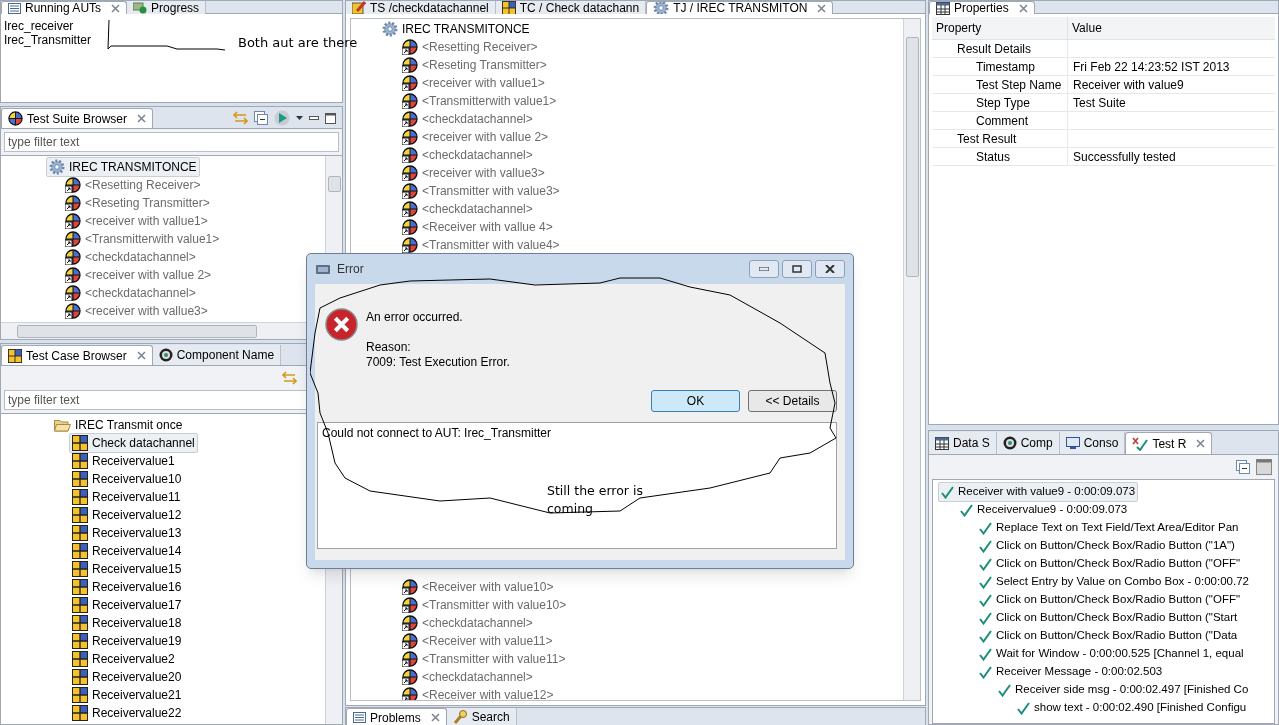 The width and height of the screenshot is (1279, 725). What do you see at coordinates (1114, 582) in the screenshot?
I see `tree-item: Select Entry by Value on Combo Box - 0:00:00.72` at bounding box center [1114, 582].